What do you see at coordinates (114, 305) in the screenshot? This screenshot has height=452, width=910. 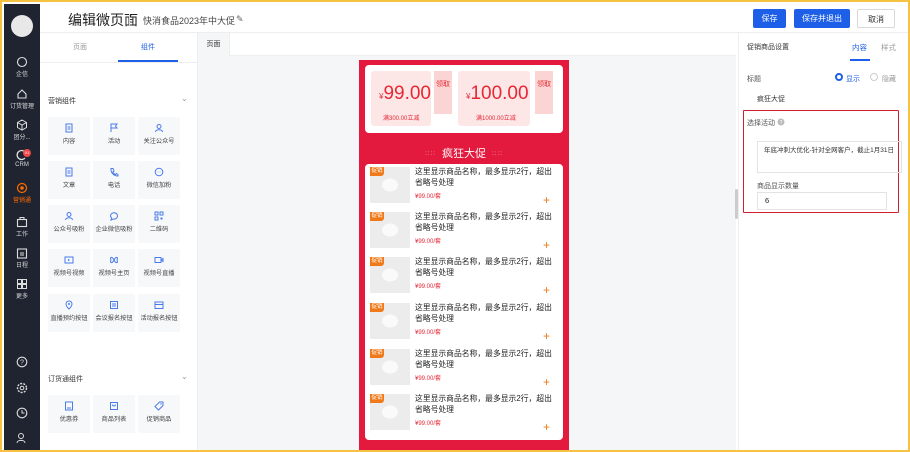 I see `form-icon` at bounding box center [114, 305].